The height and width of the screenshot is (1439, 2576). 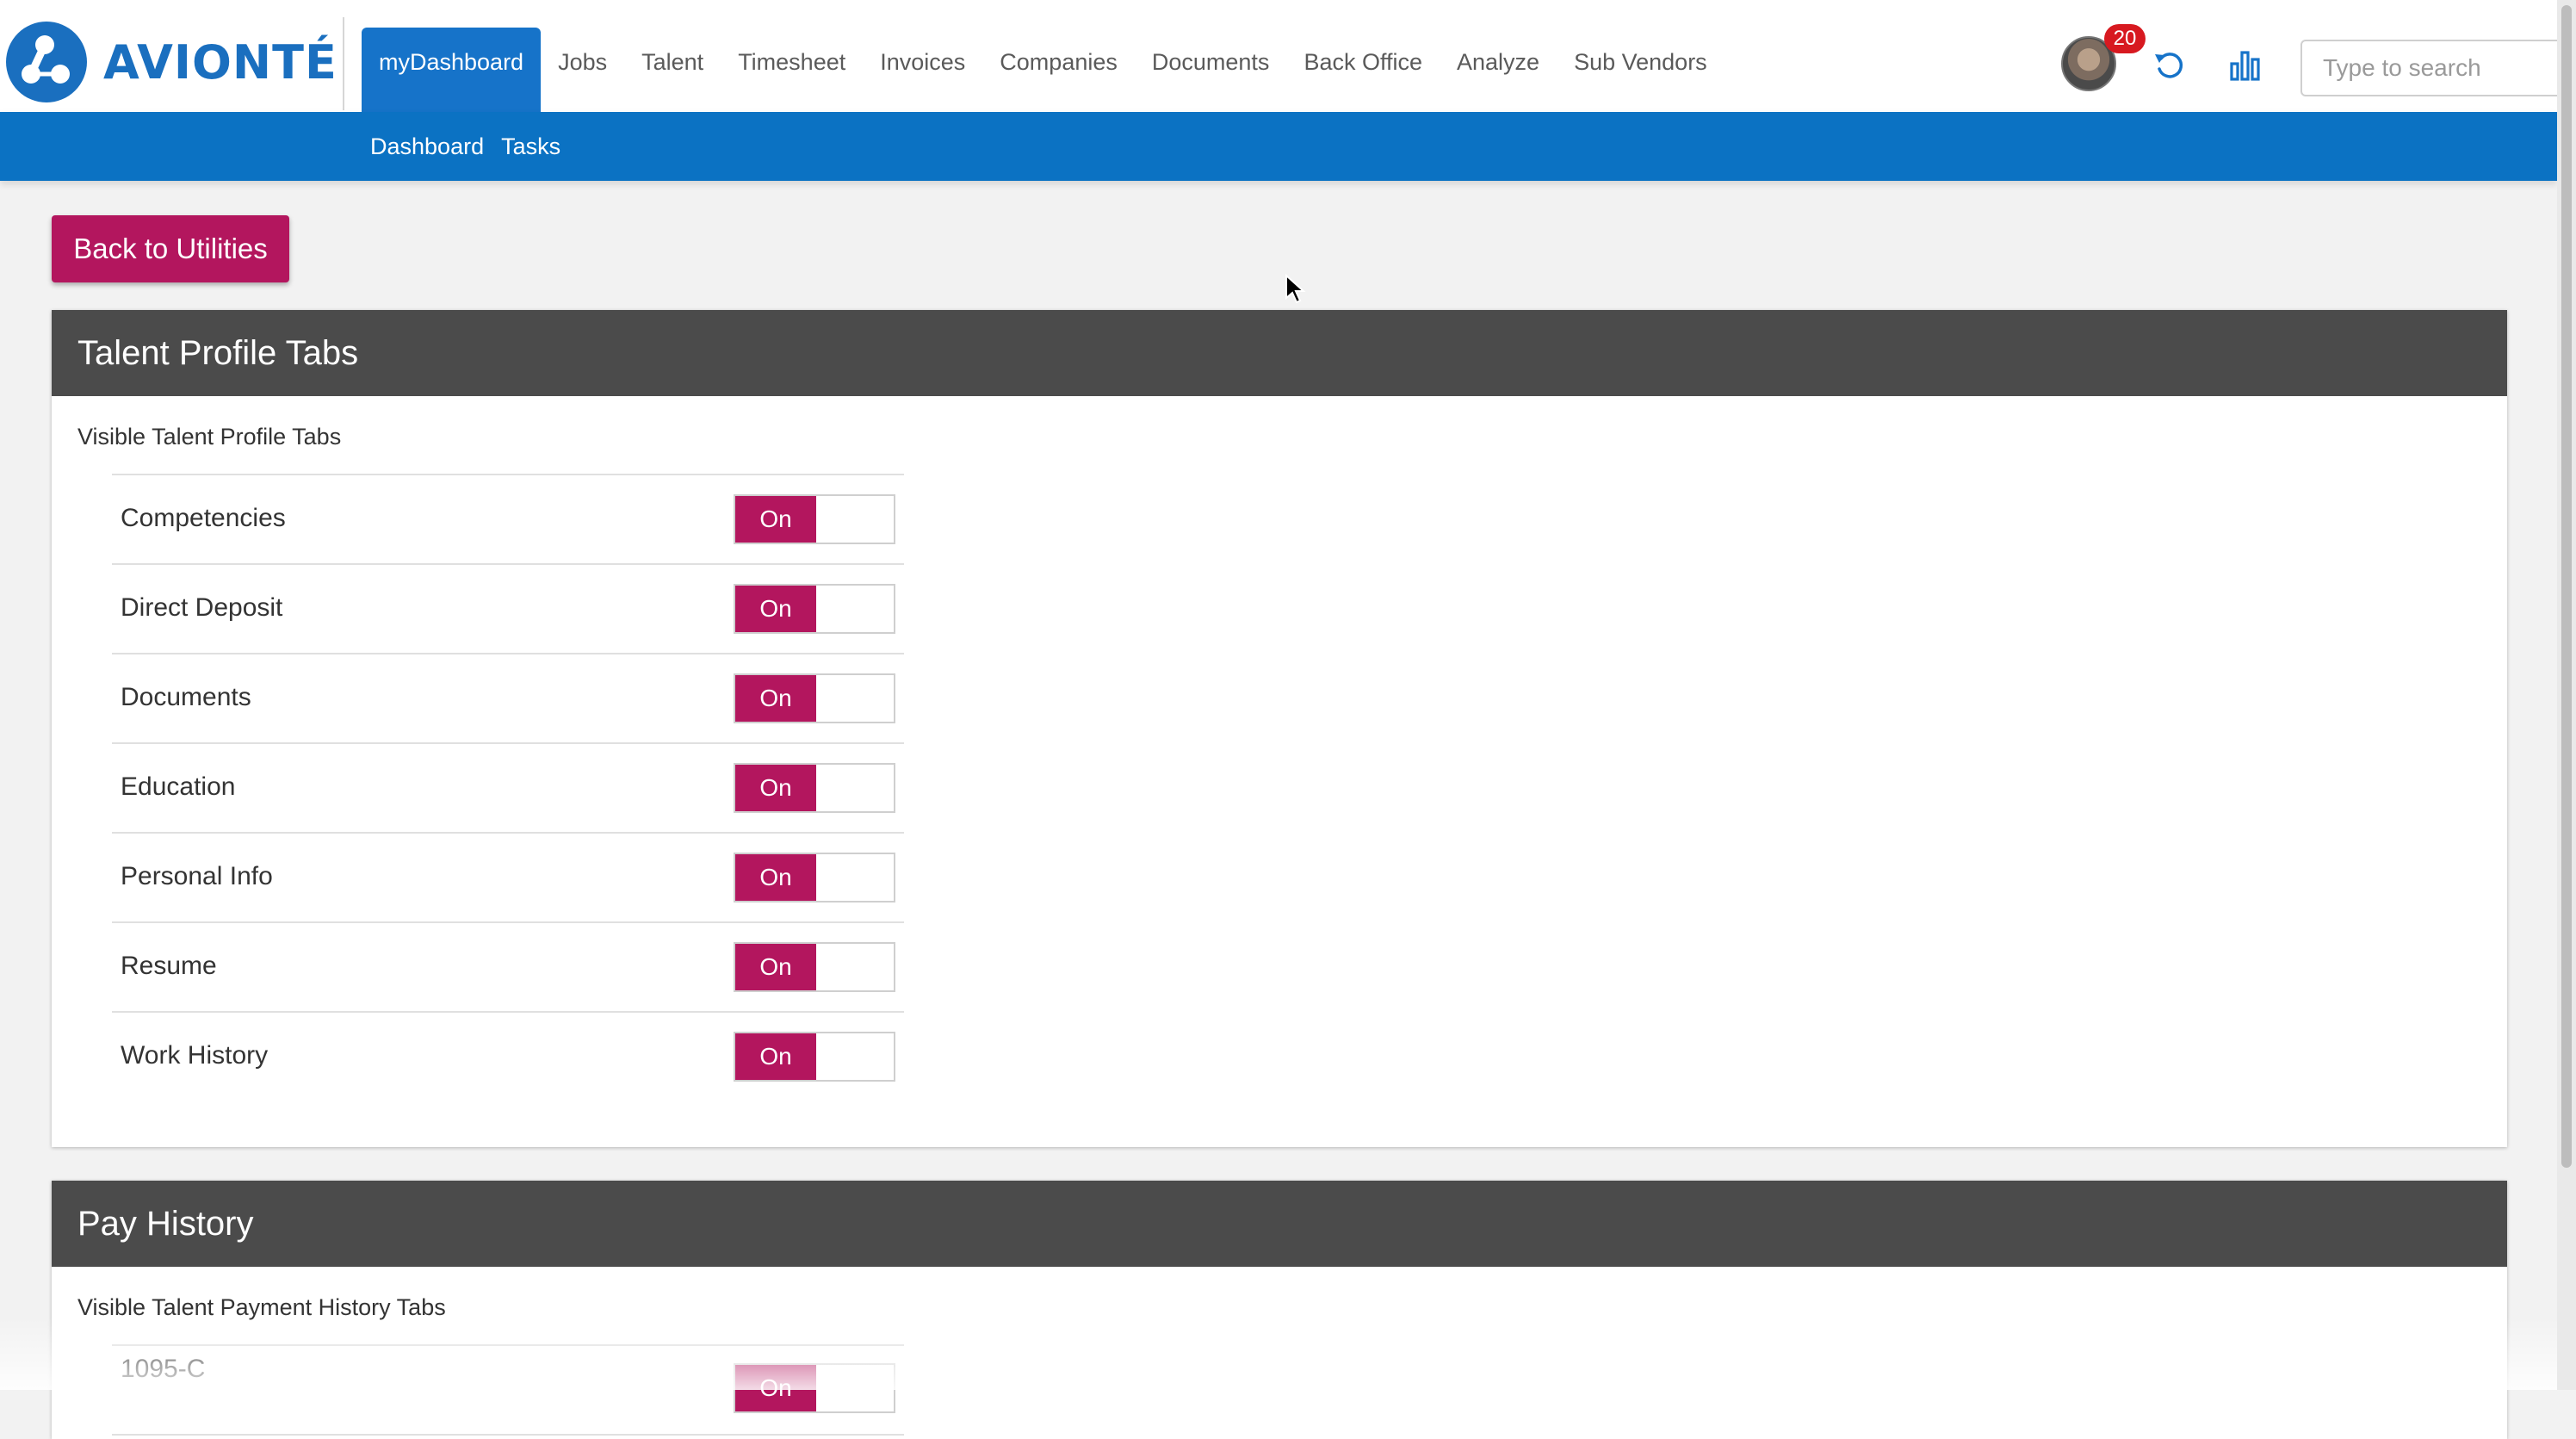 I want to click on panel-subtitle: Visible Talent Profile Tabs, so click(x=210, y=437).